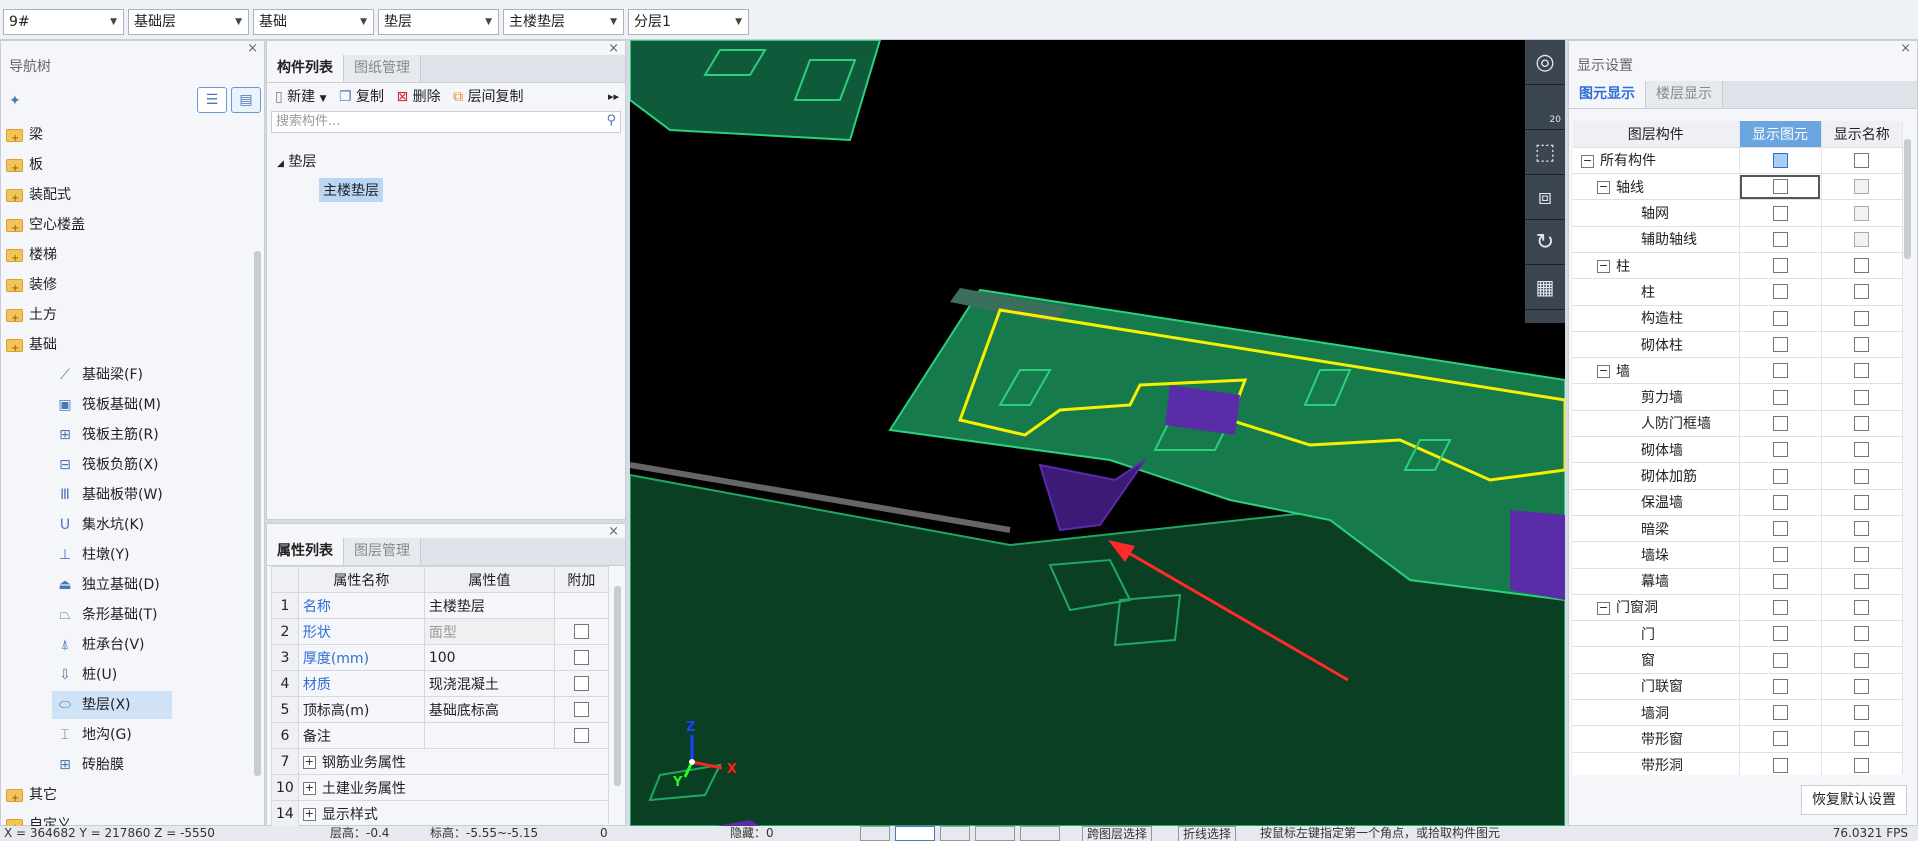 The width and height of the screenshot is (1918, 841). Describe the element at coordinates (489, 683) in the screenshot. I see `property-value: 现浇混凝土` at that location.